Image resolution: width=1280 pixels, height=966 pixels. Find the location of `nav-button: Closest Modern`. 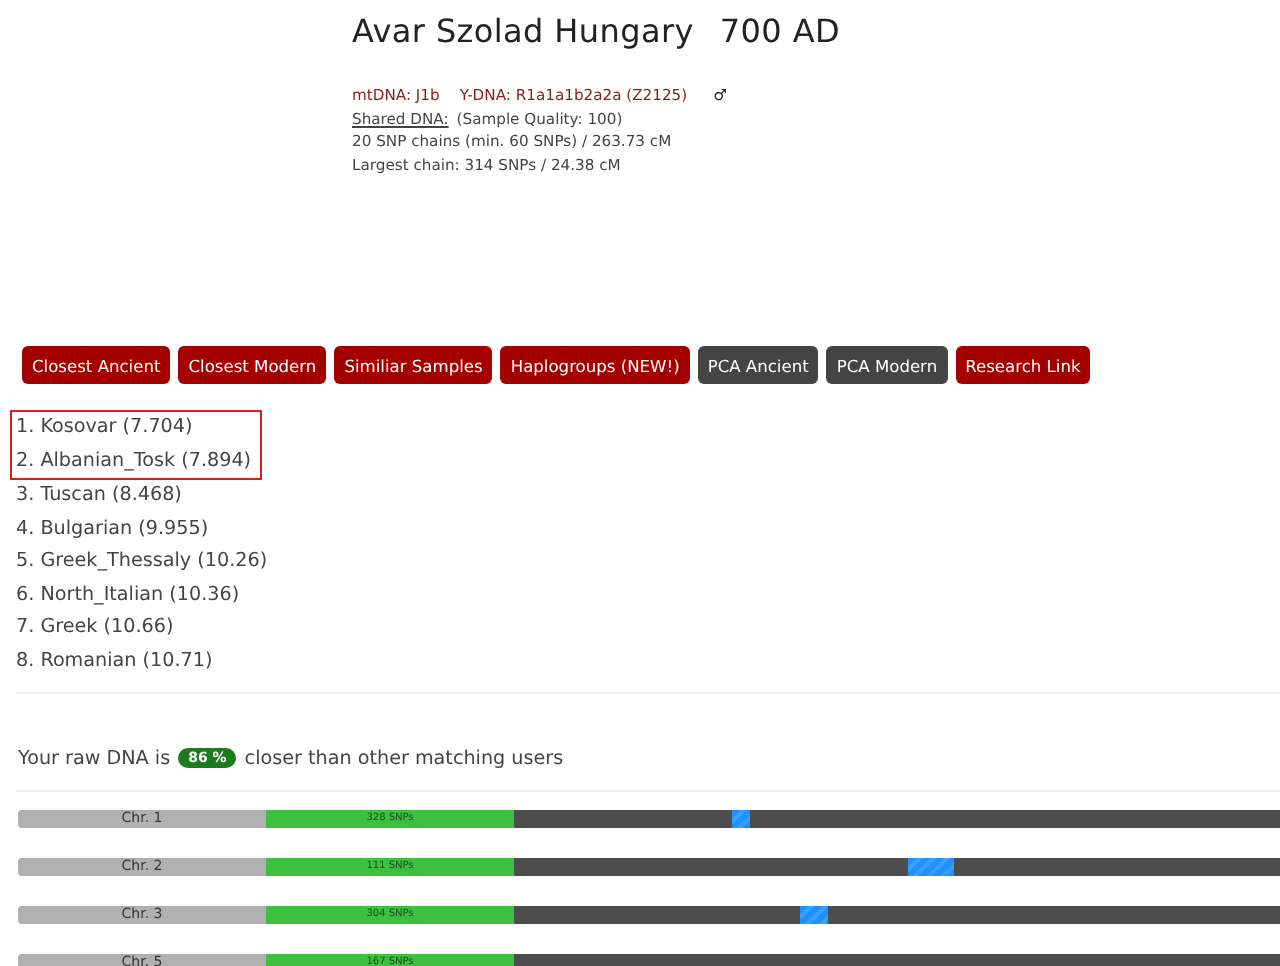

nav-button: Closest Modern is located at coordinates (252, 365).